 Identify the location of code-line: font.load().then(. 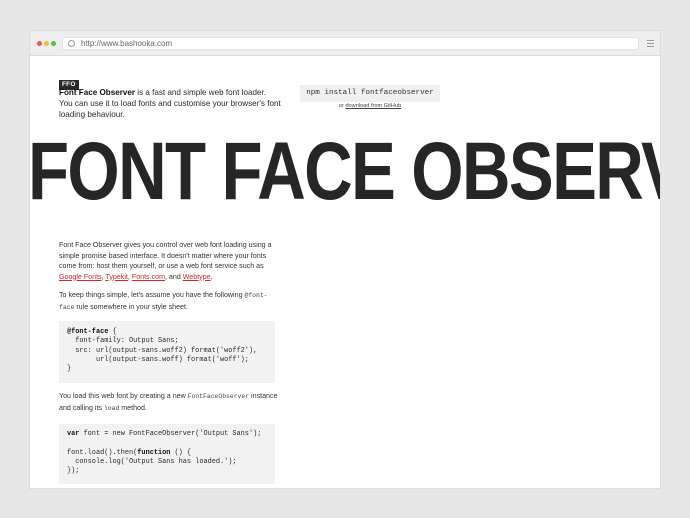
(102, 452).